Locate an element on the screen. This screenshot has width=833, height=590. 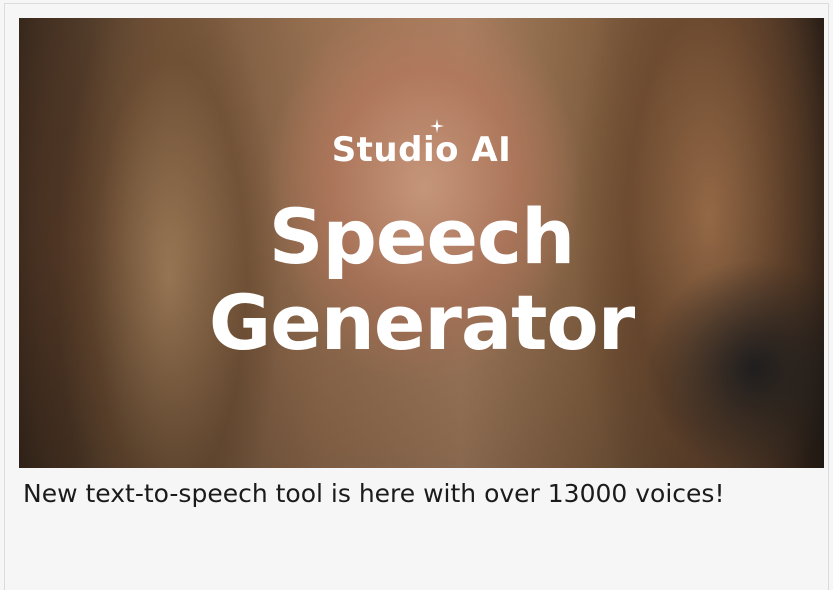
headline-line-2: Generator is located at coordinates (421, 322).